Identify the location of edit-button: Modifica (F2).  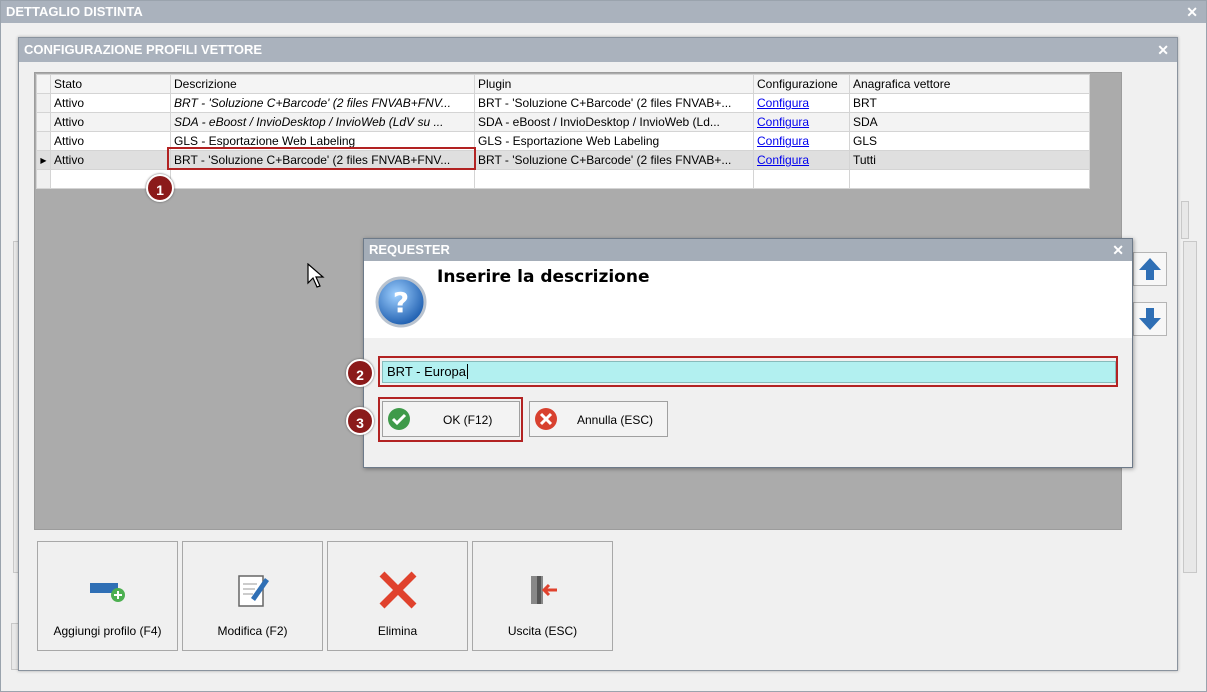
(252, 596).